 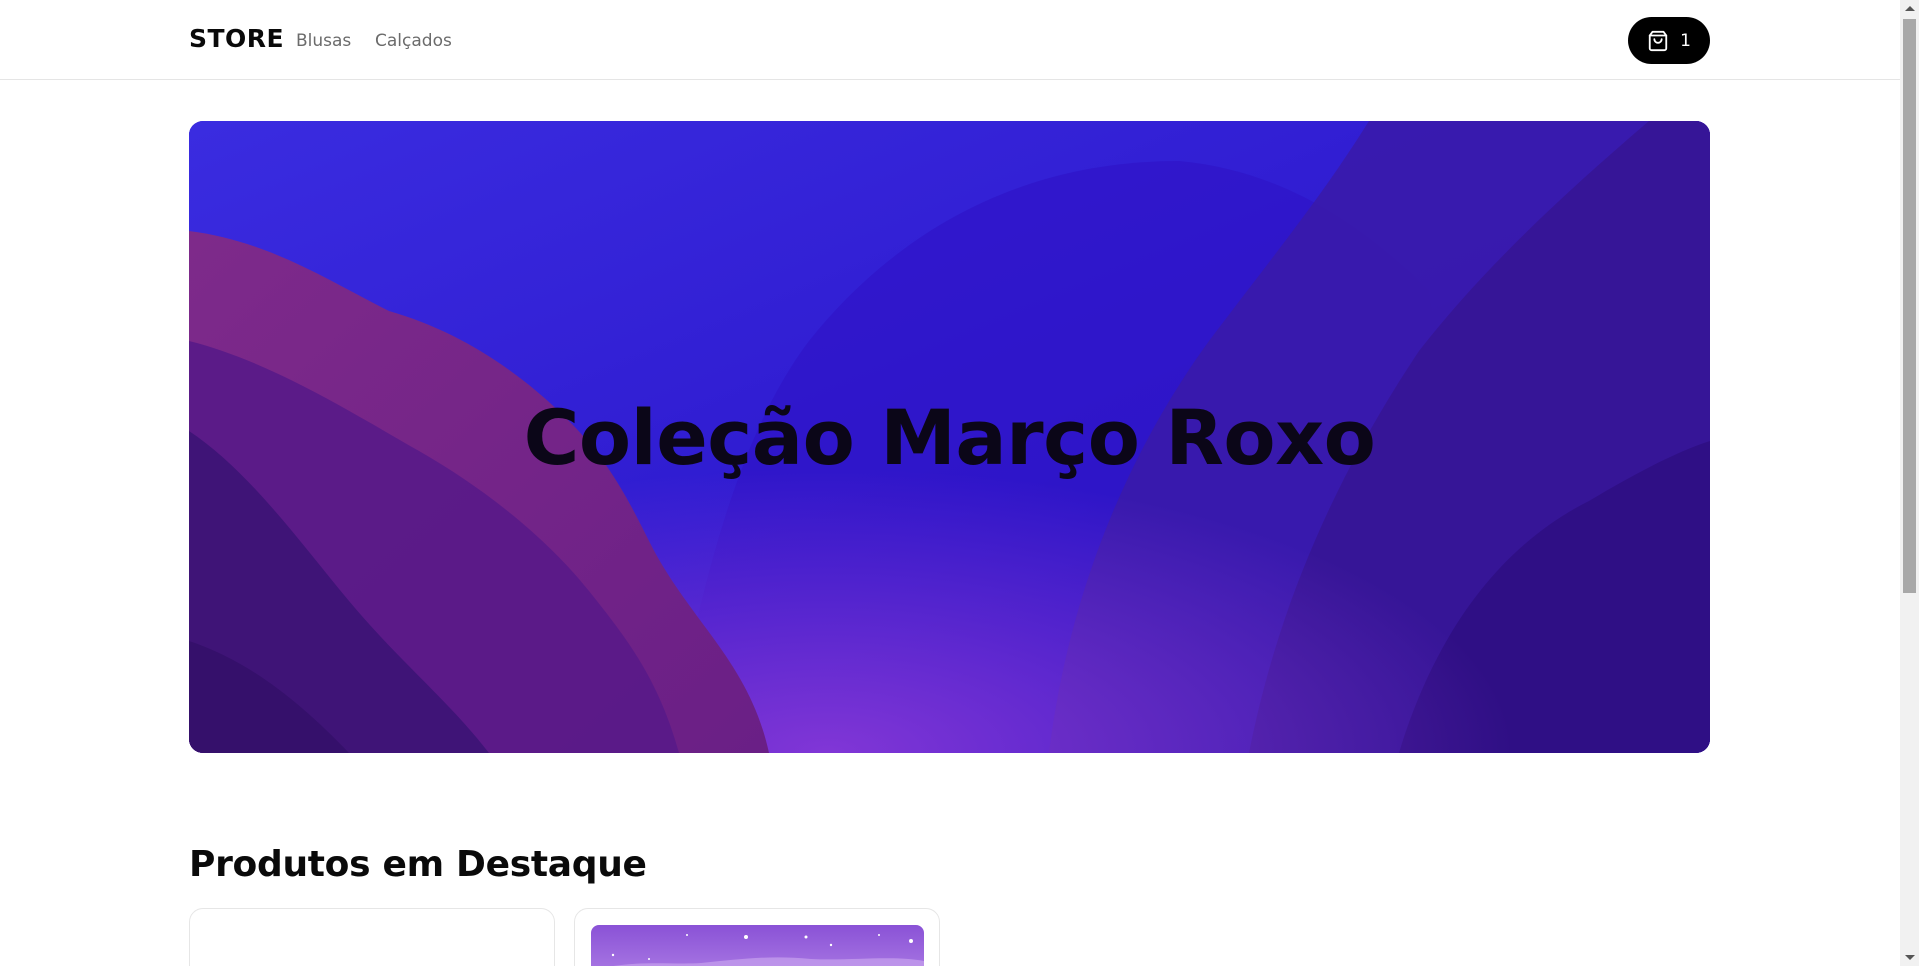 I want to click on scroll-down-arrow-icon, so click(x=1909, y=957).